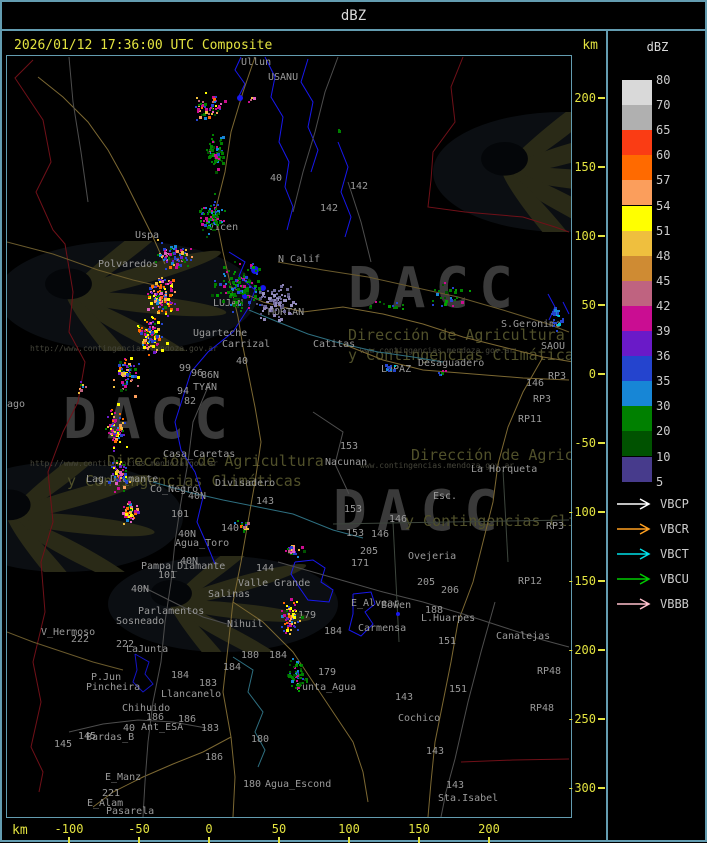 Image resolution: width=707 pixels, height=843 pixels. I want to click on y-axis-tick-label: 50, so click(588, 304).